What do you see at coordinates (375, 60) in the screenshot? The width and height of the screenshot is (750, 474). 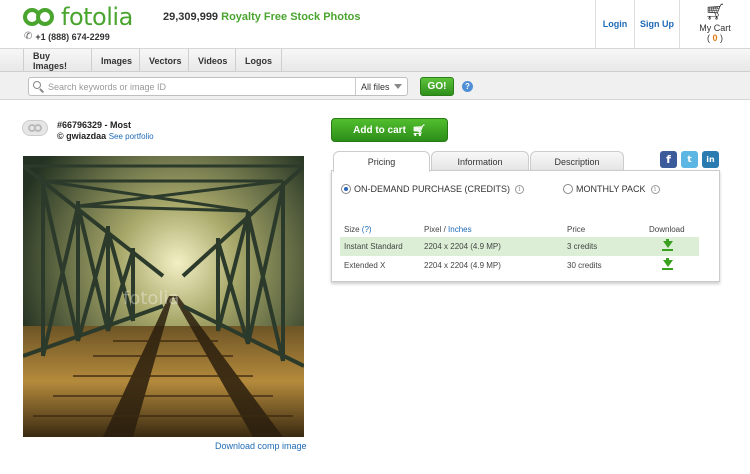 I see `main-nav: Buy Images! Images Vectors Videos Logos` at bounding box center [375, 60].